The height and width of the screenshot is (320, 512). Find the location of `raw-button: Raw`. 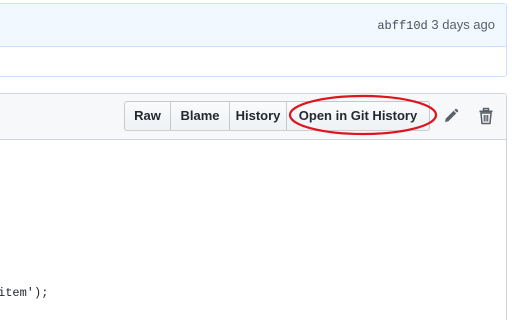

raw-button: Raw is located at coordinates (147, 116).